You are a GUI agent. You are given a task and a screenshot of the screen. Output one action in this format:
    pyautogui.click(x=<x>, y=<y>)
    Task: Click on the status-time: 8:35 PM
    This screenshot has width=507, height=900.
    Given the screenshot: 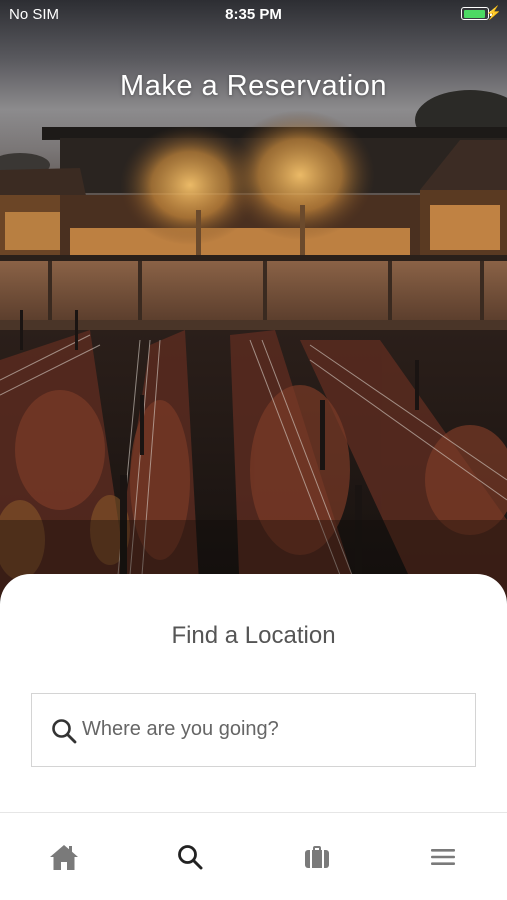 What is the action you would take?
    pyautogui.click(x=253, y=14)
    